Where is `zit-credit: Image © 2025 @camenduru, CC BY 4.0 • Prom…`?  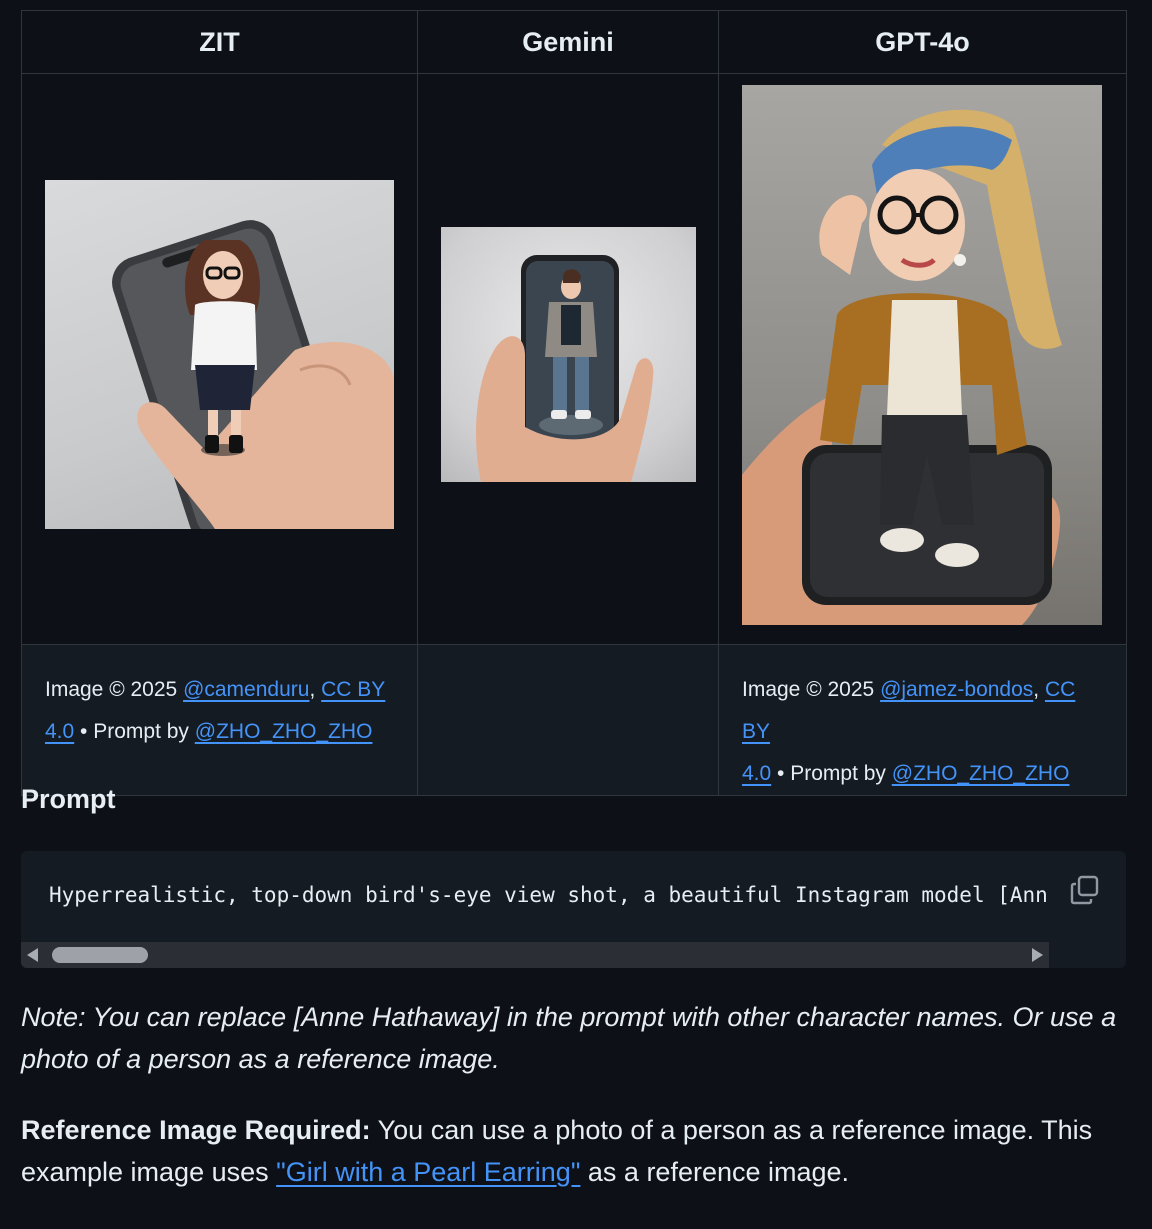 zit-credit: Image © 2025 @camenduru, CC BY 4.0 • Prom… is located at coordinates (219, 699).